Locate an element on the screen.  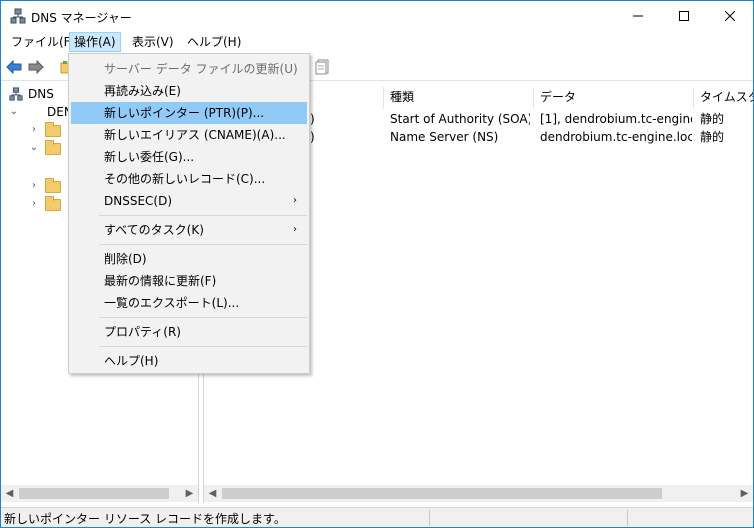
title-bar: DNS マネージャー is located at coordinates (377, 16).